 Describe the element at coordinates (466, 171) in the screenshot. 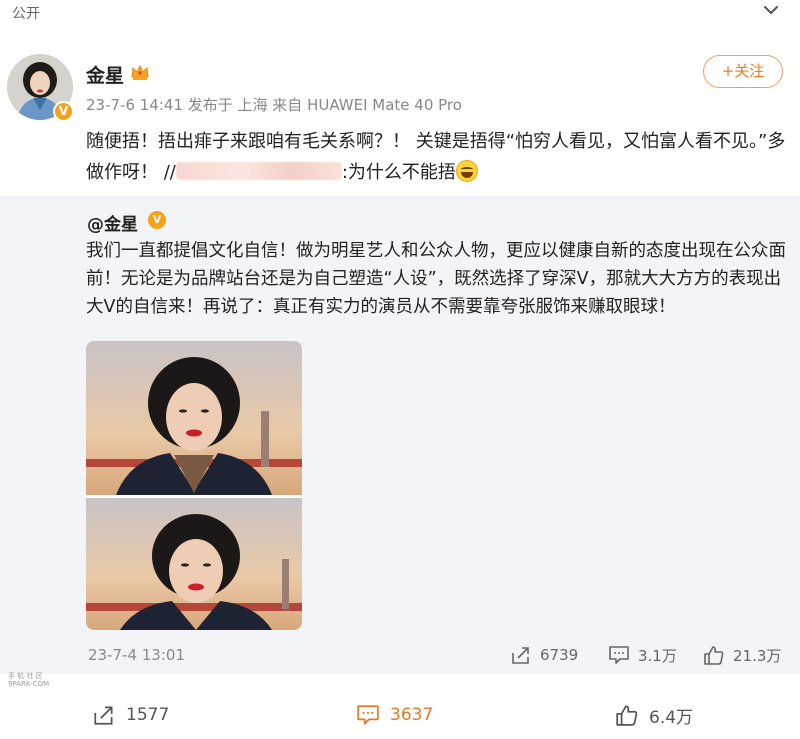

I see `laughing-emoji-icon` at that location.